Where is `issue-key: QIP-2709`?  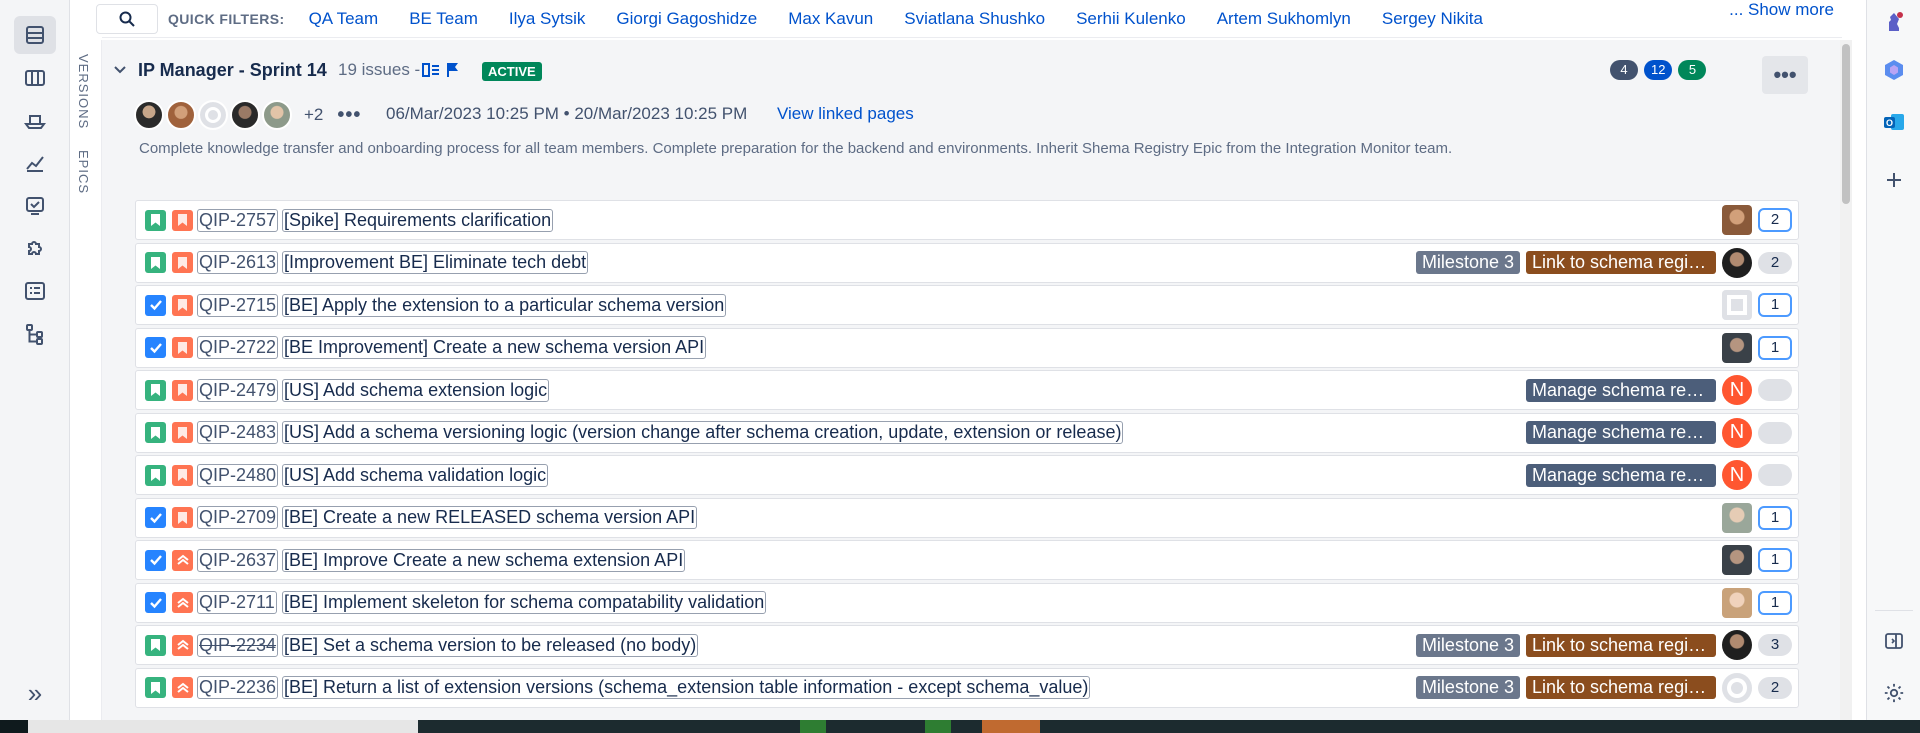 issue-key: QIP-2709 is located at coordinates (238, 517).